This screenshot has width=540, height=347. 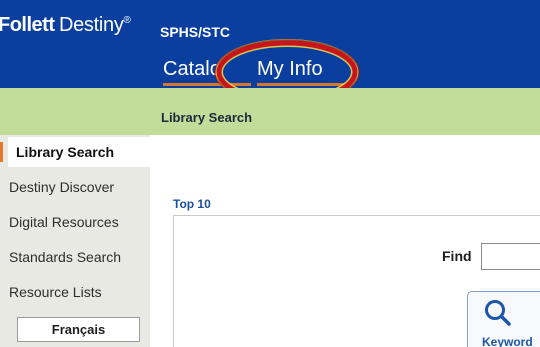 I want to click on search-icon, so click(x=498, y=313).